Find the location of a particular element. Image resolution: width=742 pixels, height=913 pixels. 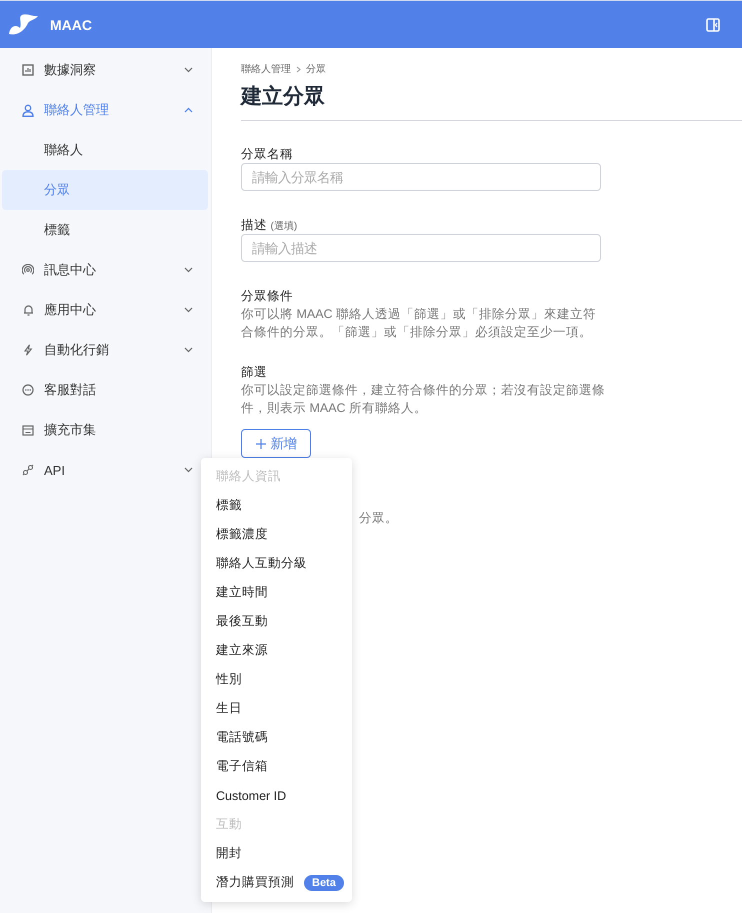

chevron-right-icon is located at coordinates (298, 69).